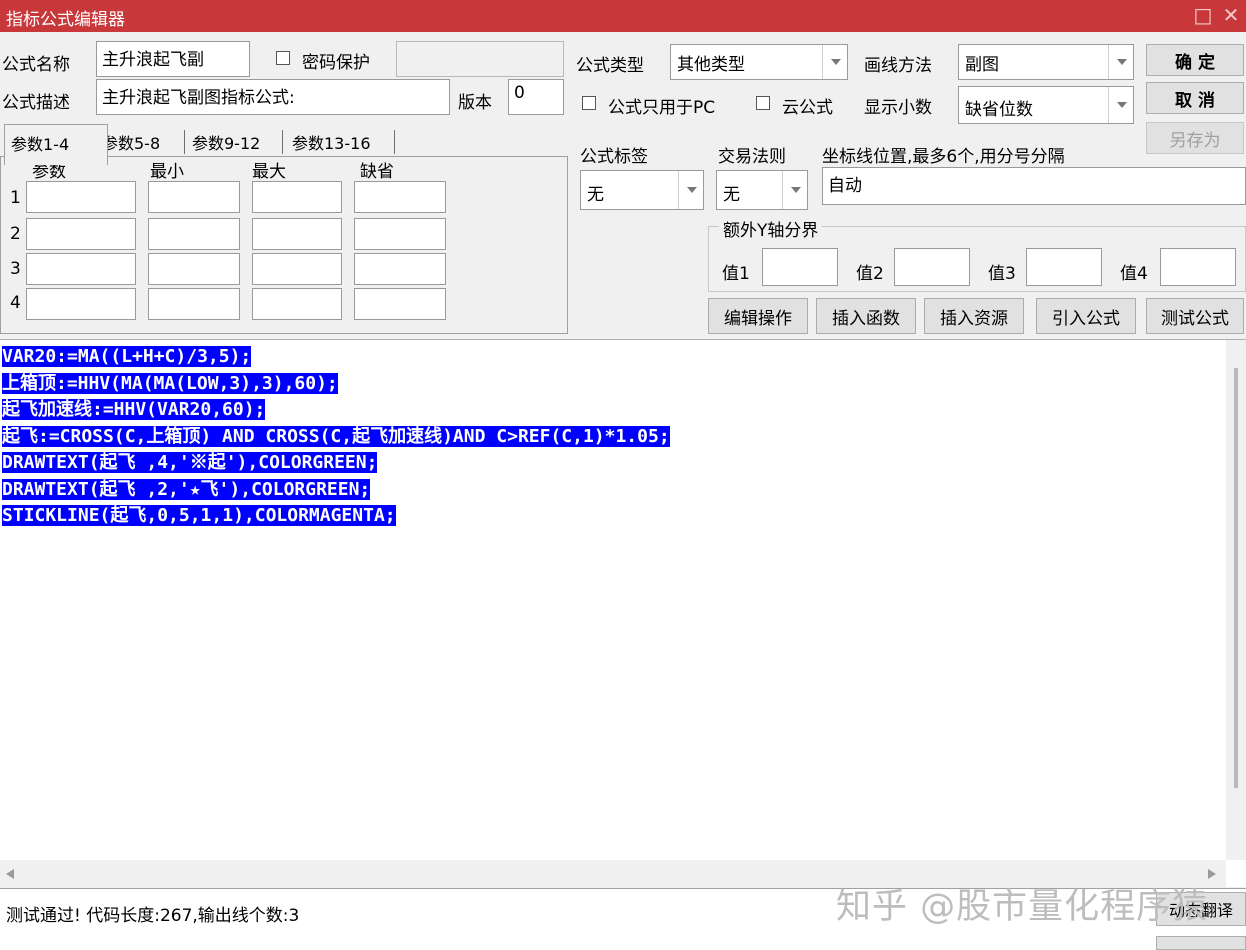  Describe the element at coordinates (194, 197) in the screenshot. I see `param-1-min` at that location.